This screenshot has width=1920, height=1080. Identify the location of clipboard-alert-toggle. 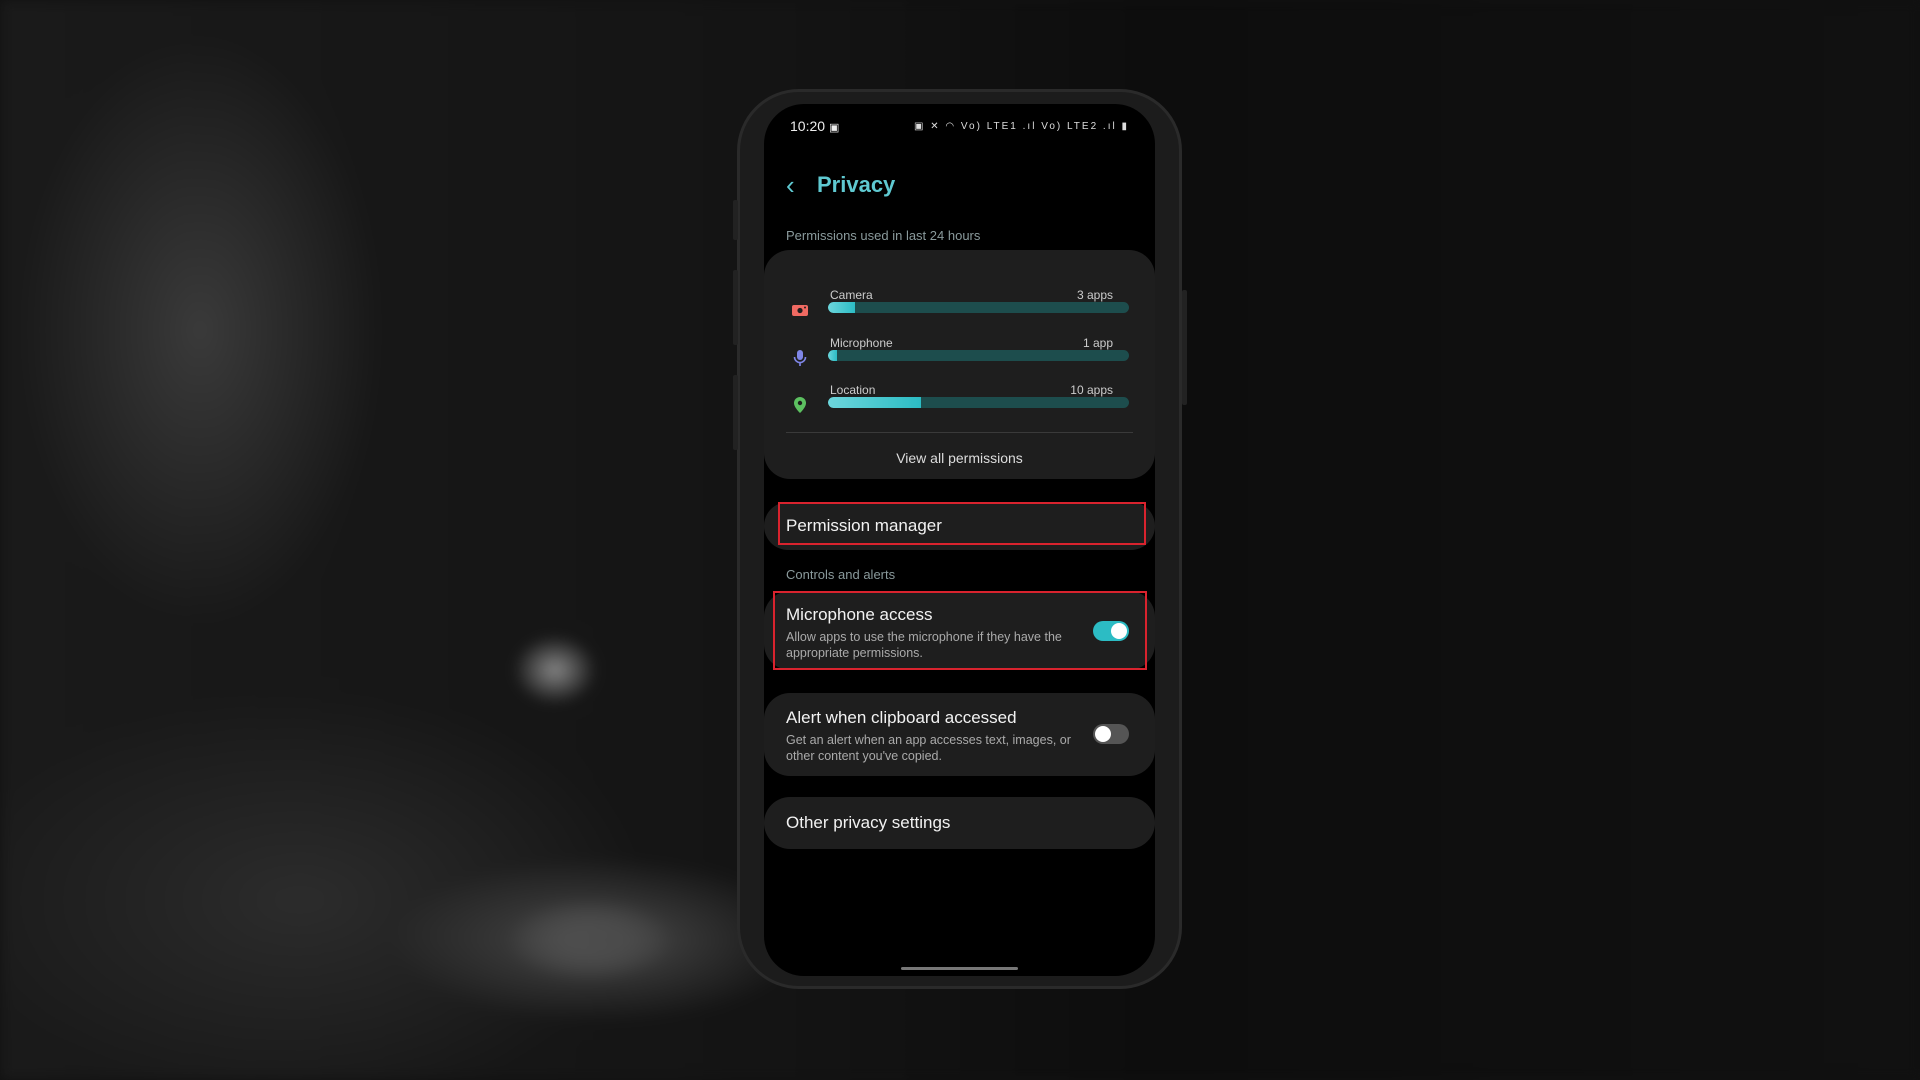
(1111, 734).